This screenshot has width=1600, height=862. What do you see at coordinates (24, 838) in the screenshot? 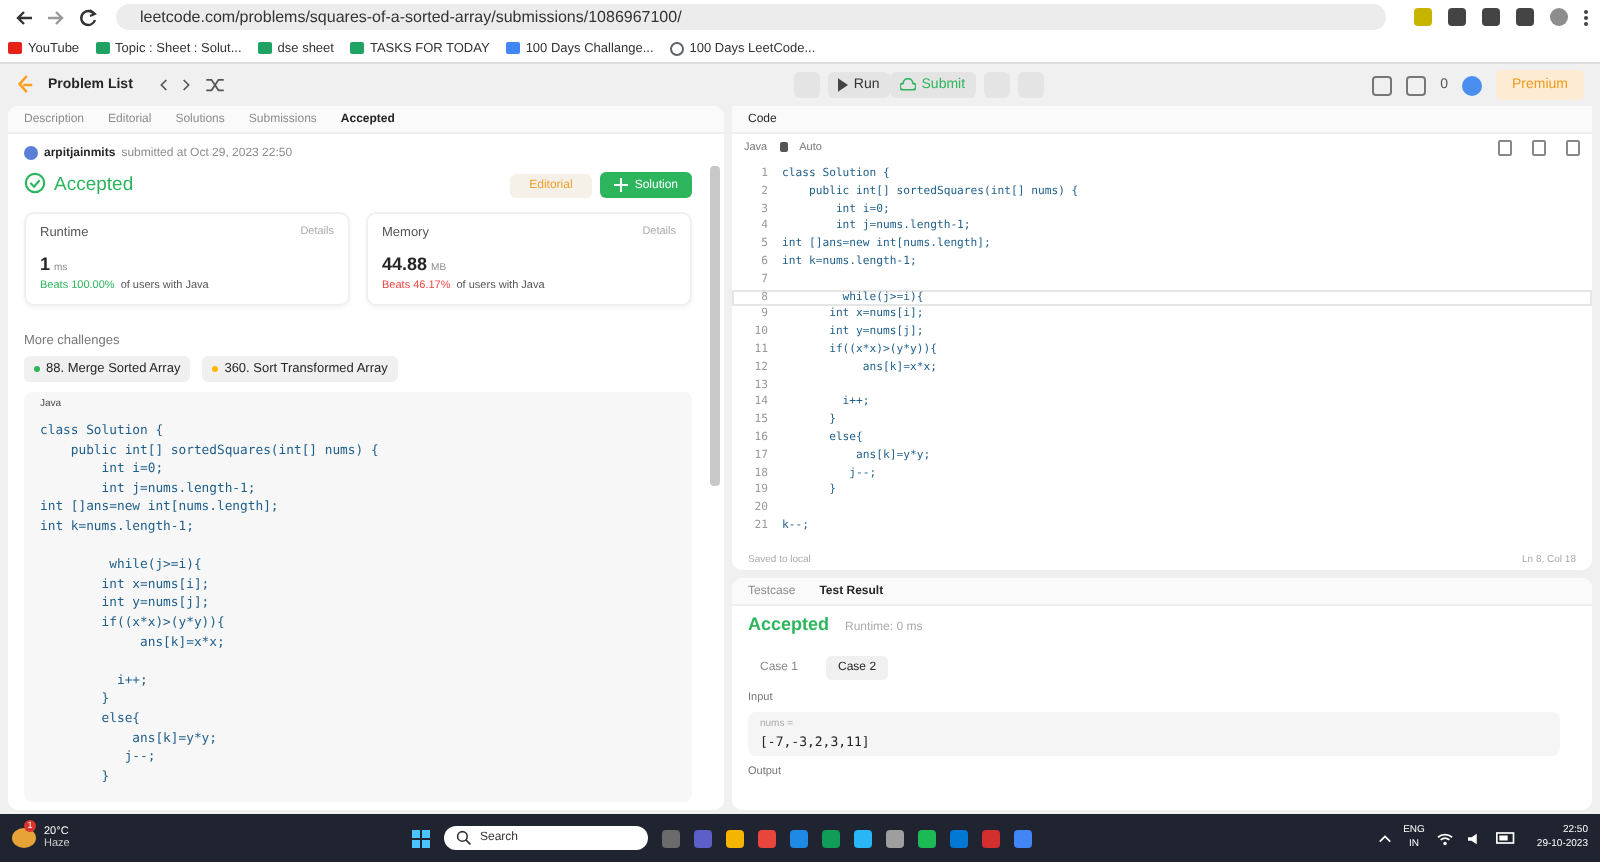
I see `weather-icon` at bounding box center [24, 838].